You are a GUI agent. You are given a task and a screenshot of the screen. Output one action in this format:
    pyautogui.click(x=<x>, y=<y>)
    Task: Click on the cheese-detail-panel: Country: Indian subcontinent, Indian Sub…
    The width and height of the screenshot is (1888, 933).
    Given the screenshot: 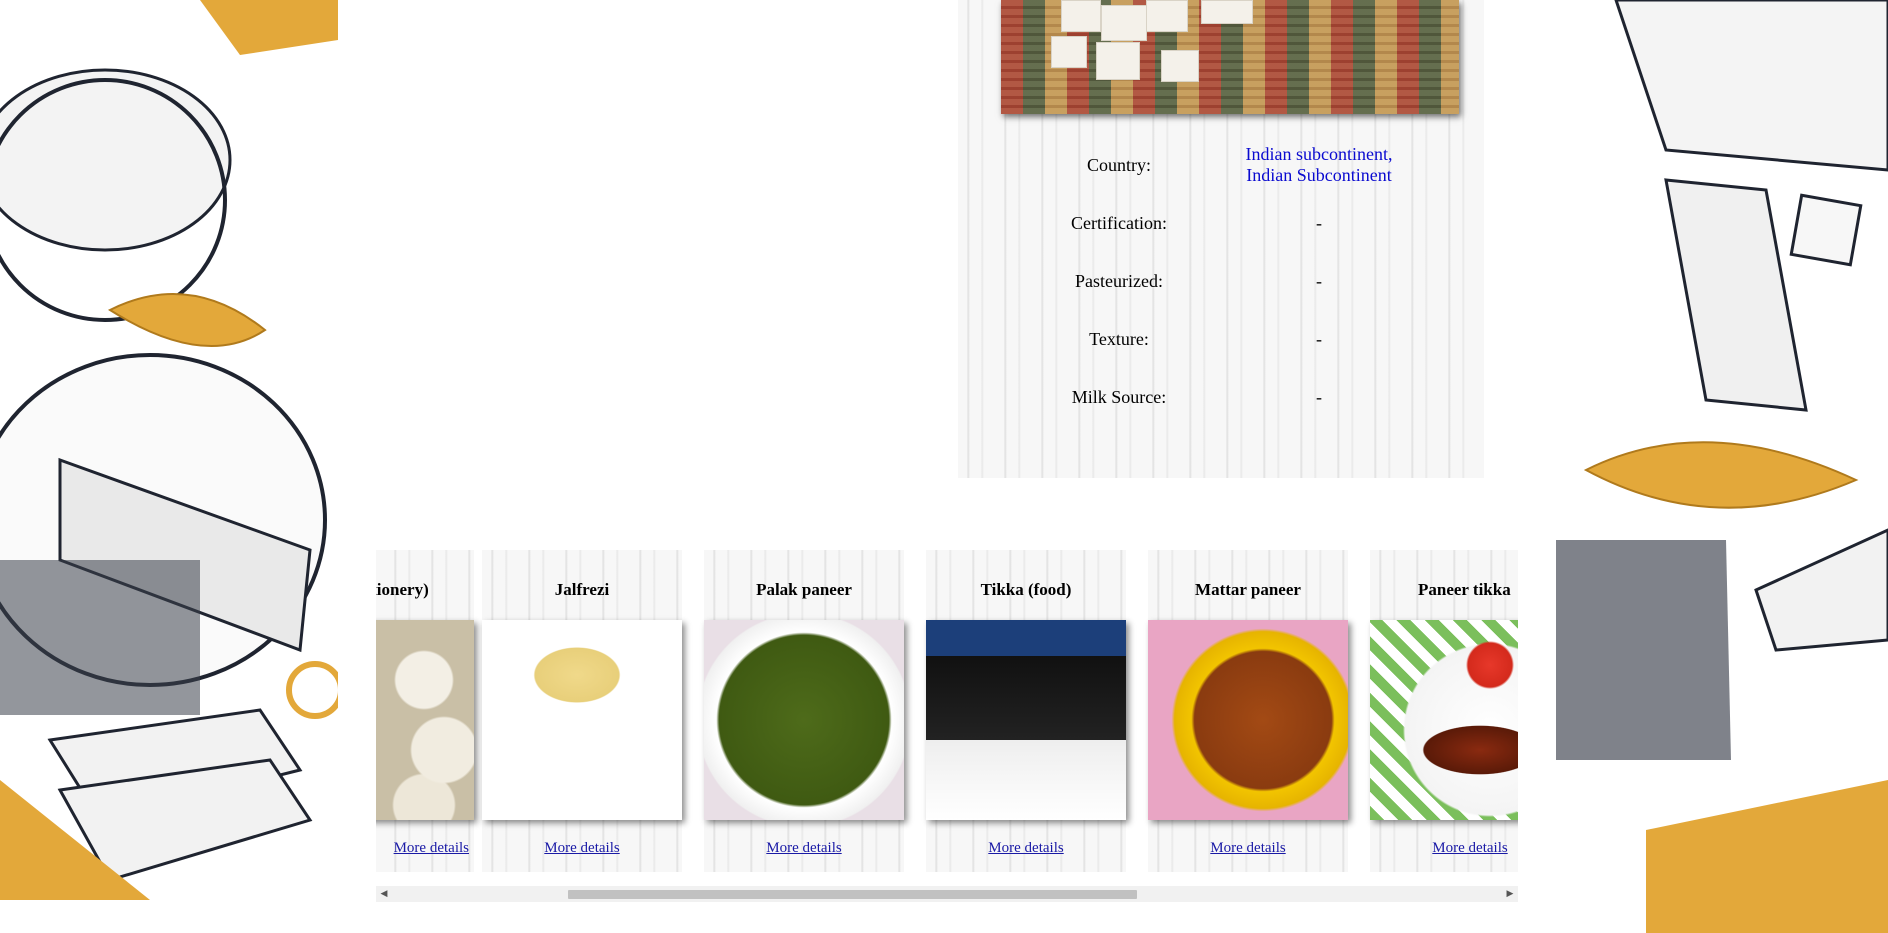 What is the action you would take?
    pyautogui.click(x=1221, y=239)
    